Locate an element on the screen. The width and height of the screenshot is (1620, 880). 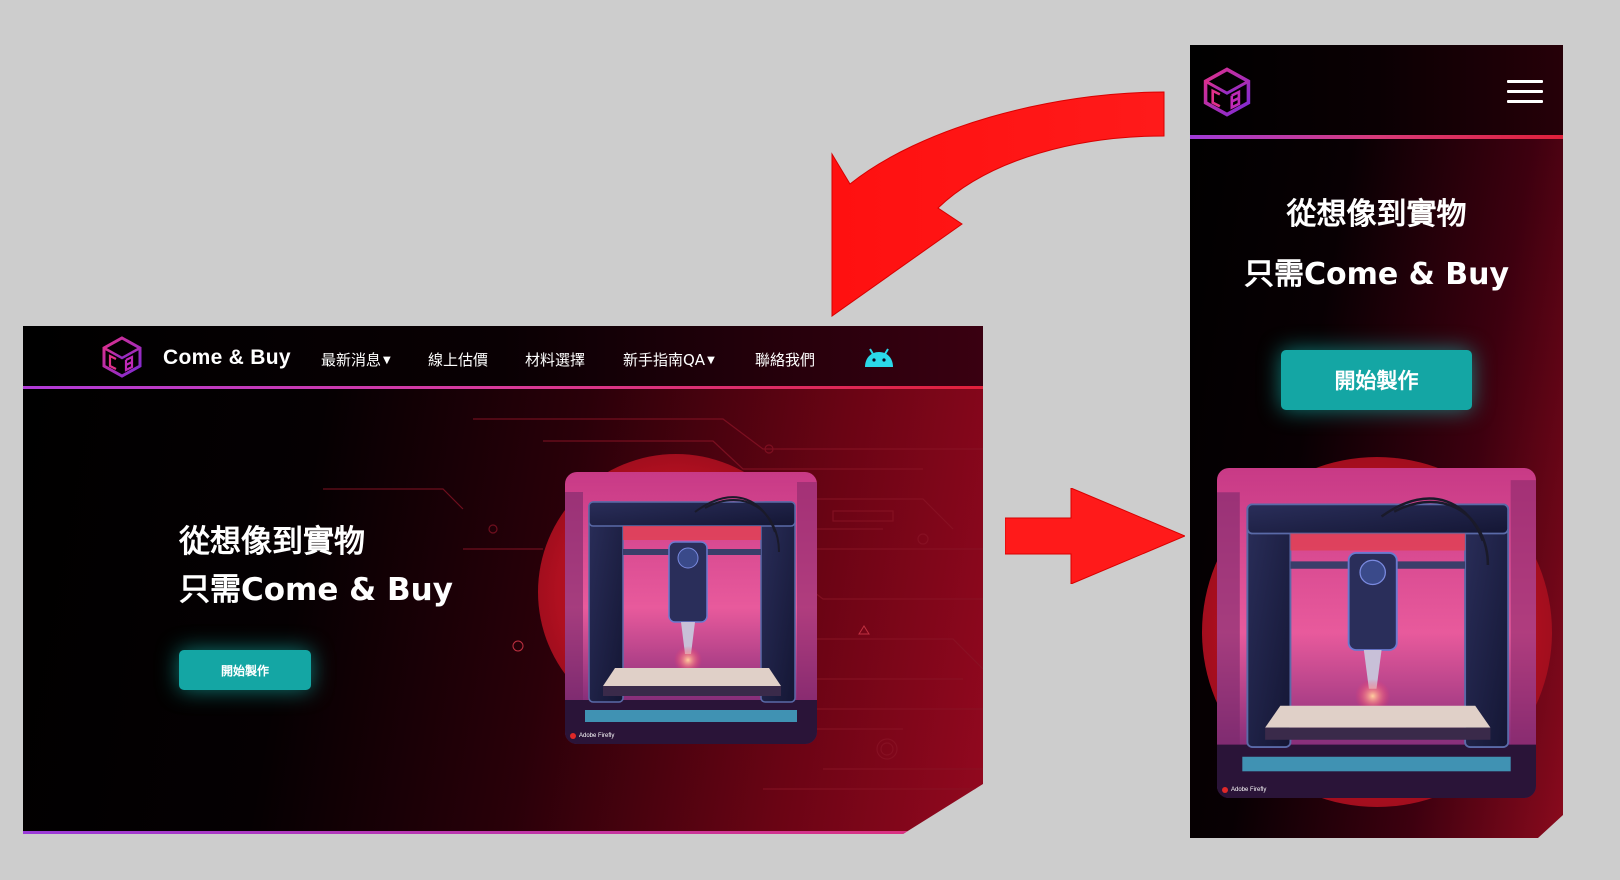
hamburger-menu-icon is located at coordinates (1525, 92).